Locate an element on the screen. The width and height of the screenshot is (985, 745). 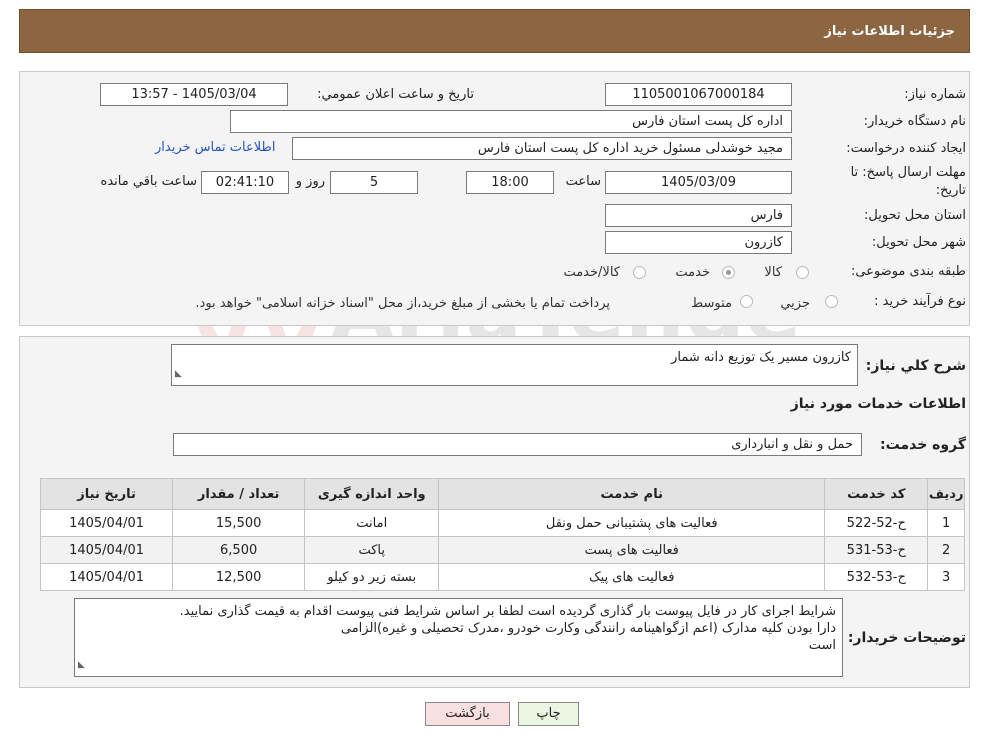
summary-text: کازرون مسیر یک توزیع دانه شمار is located at coordinates (761, 357).